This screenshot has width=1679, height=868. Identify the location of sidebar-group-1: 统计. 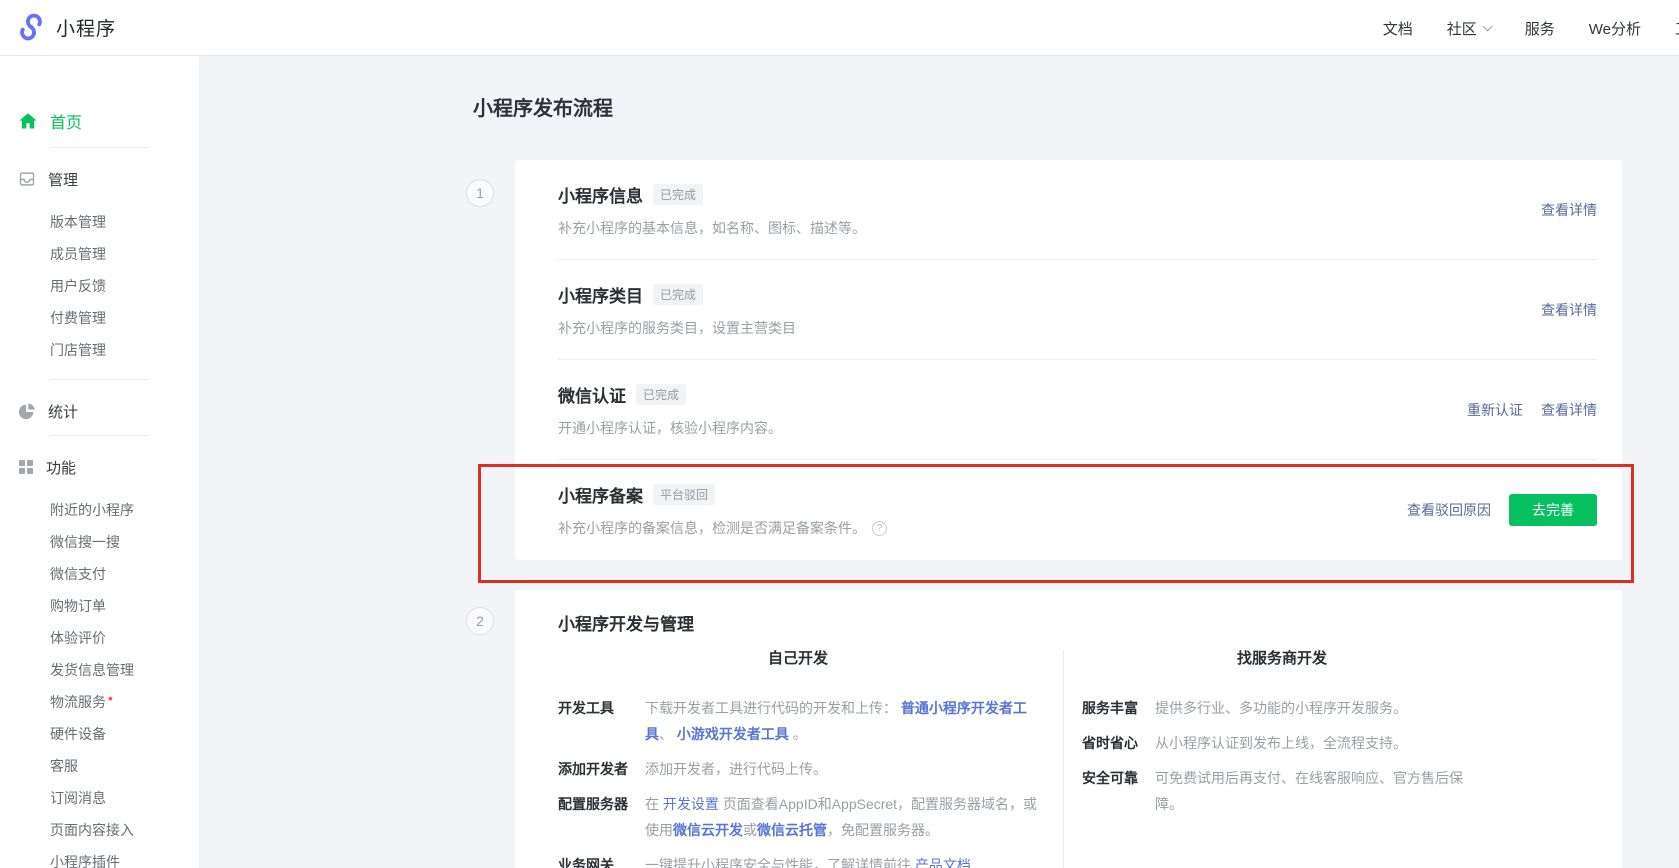
(108, 411).